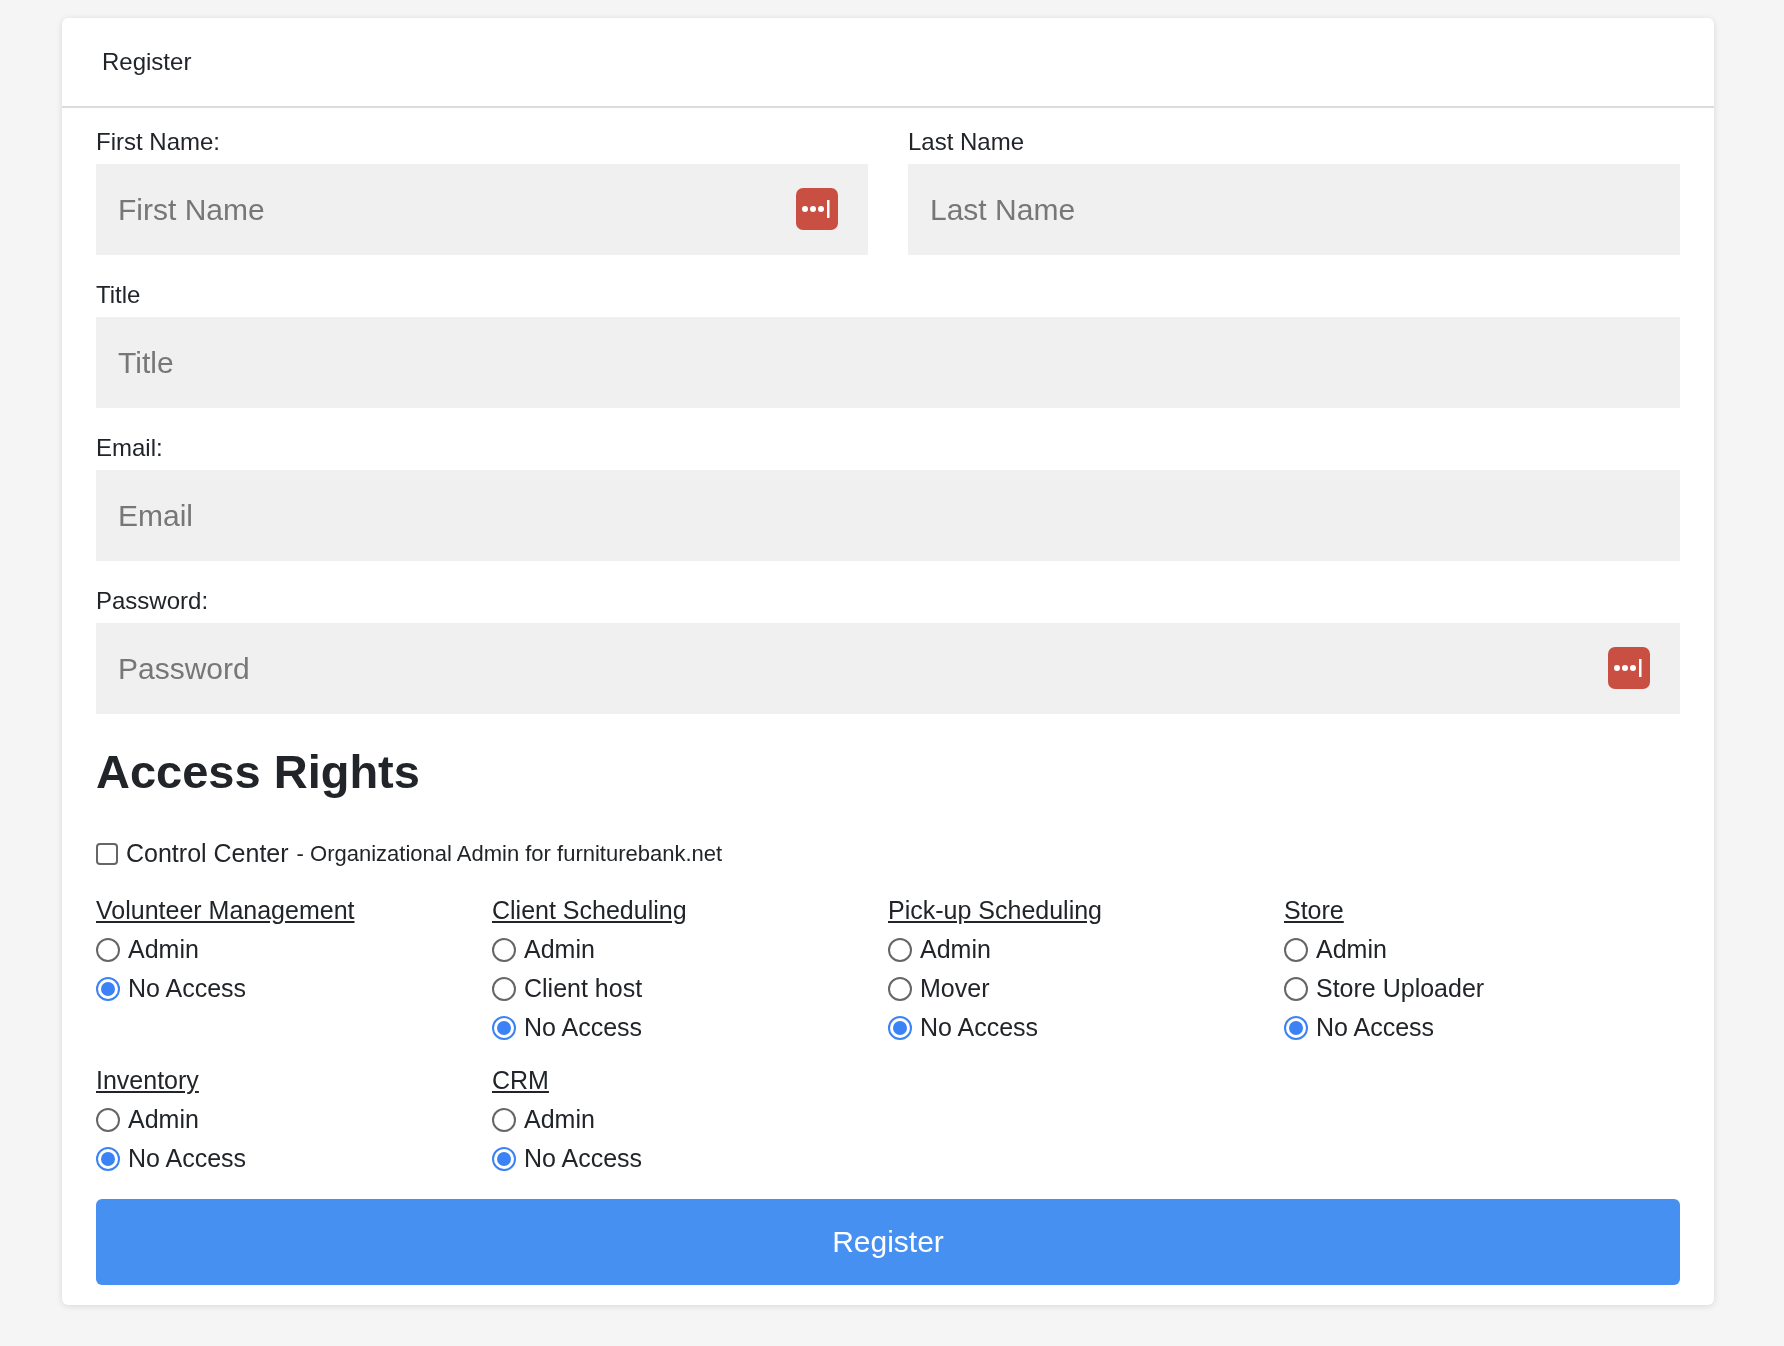 Image resolution: width=1784 pixels, height=1346 pixels. What do you see at coordinates (258, 771) in the screenshot?
I see `section-heading: Access Rights` at bounding box center [258, 771].